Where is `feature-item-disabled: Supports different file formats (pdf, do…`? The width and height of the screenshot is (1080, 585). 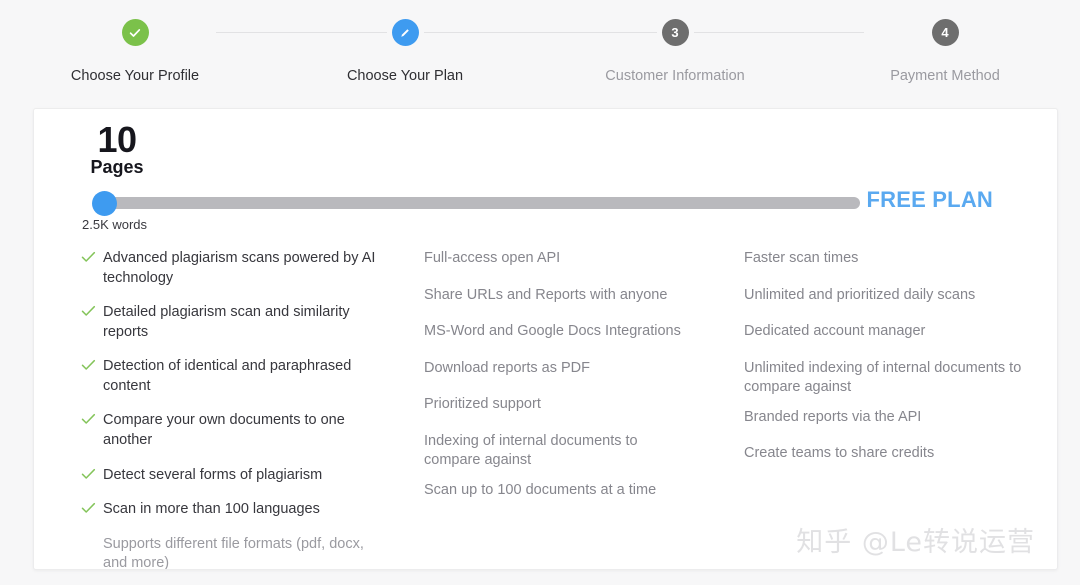 feature-item-disabled: Supports different file formats (pdf, do… is located at coordinates (230, 552).